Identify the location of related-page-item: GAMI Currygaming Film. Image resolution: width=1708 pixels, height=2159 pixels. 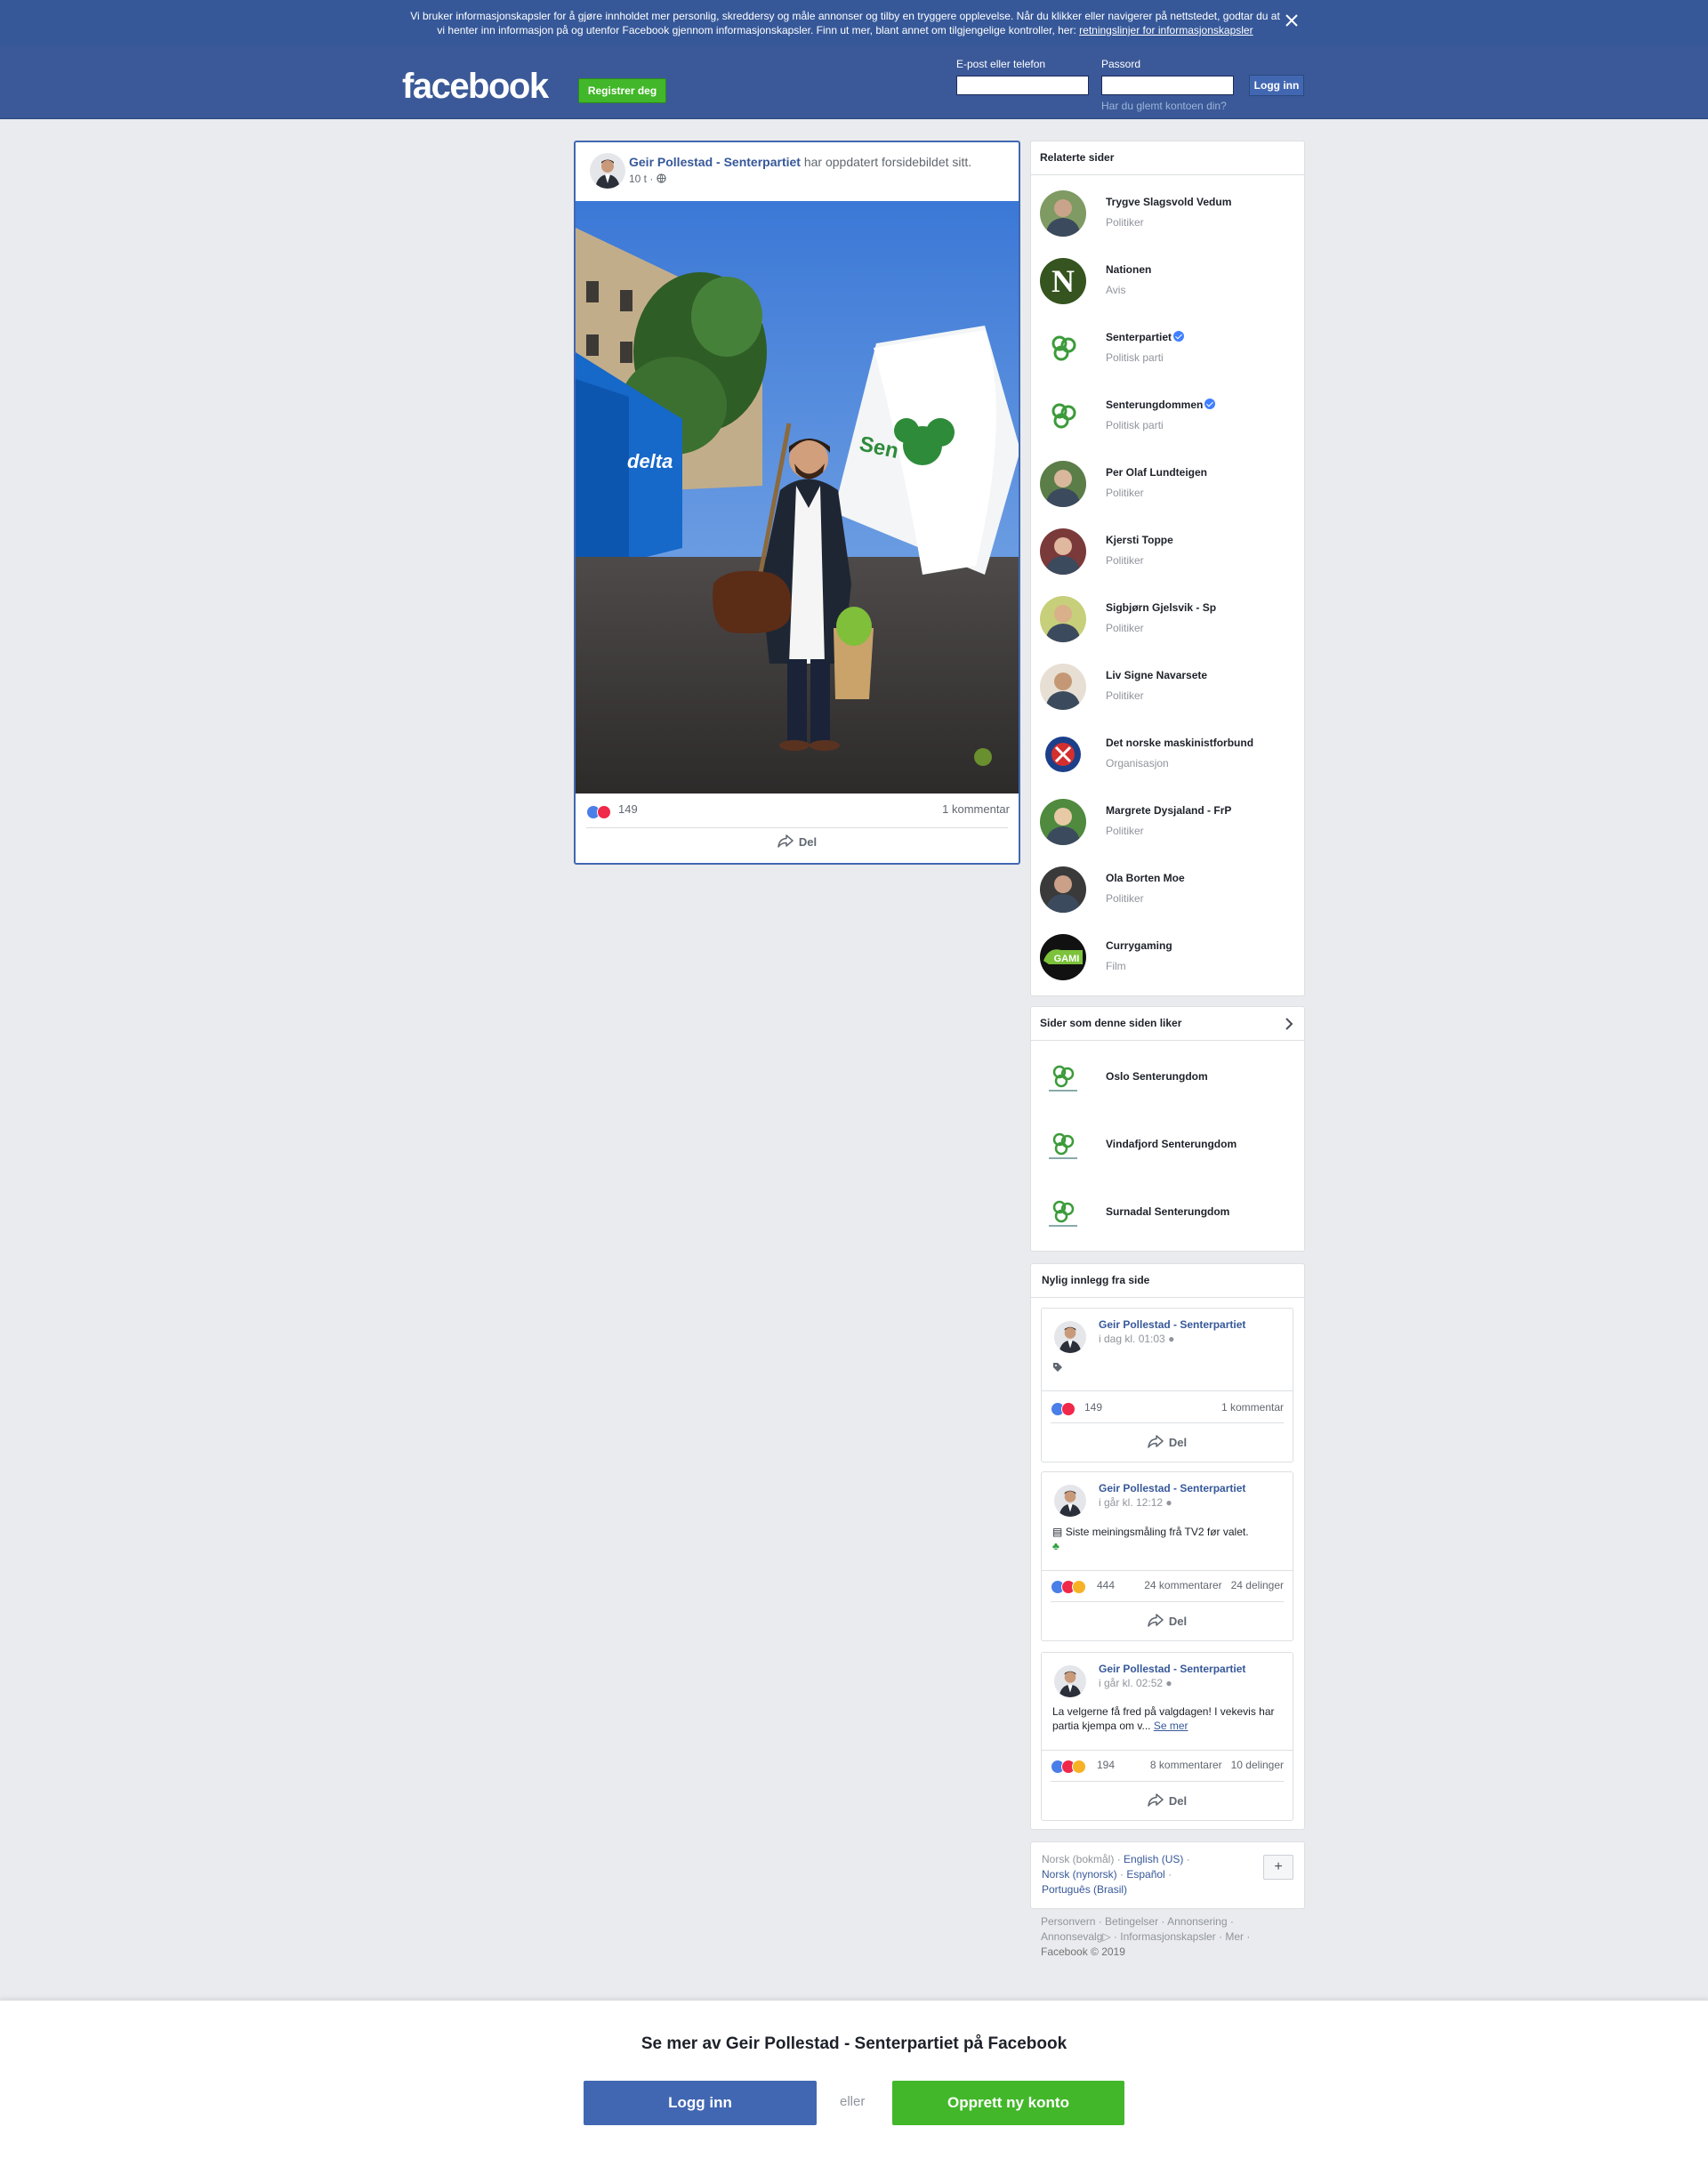
(1169, 955).